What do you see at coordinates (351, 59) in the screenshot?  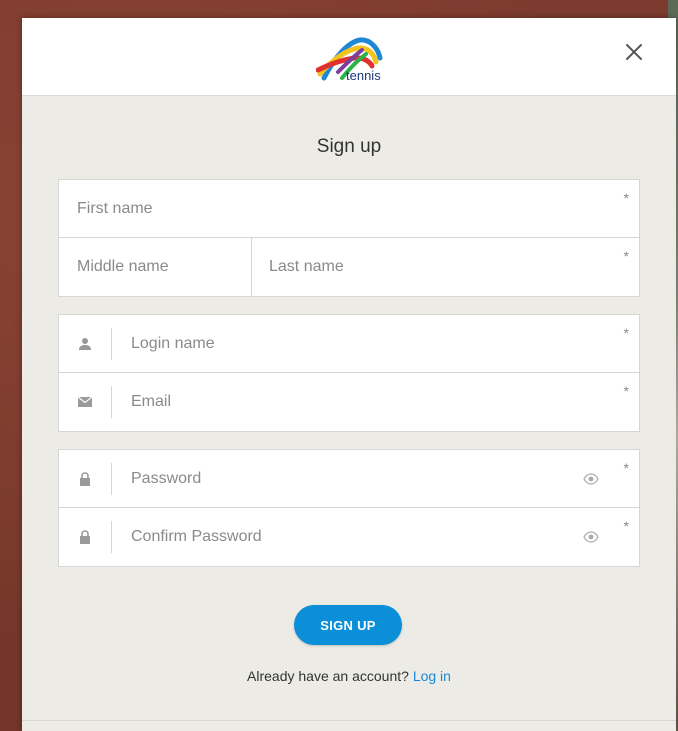 I see `tennis-logo: tennis` at bounding box center [351, 59].